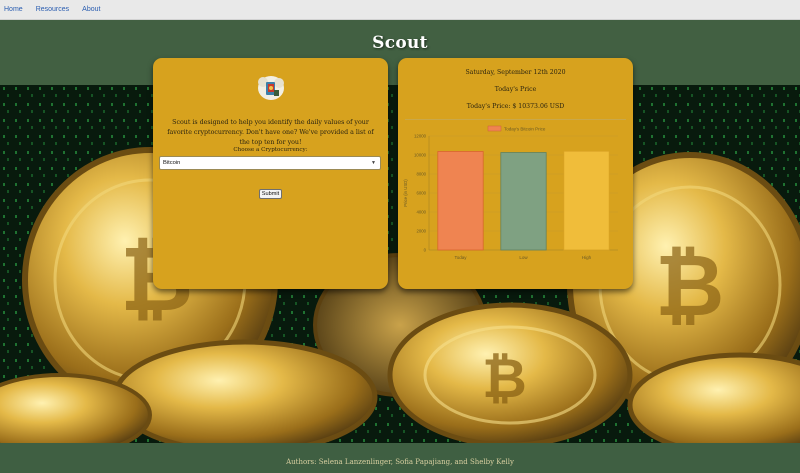  Describe the element at coordinates (515, 89) in the screenshot. I see `price-heading: Today's Price` at that location.